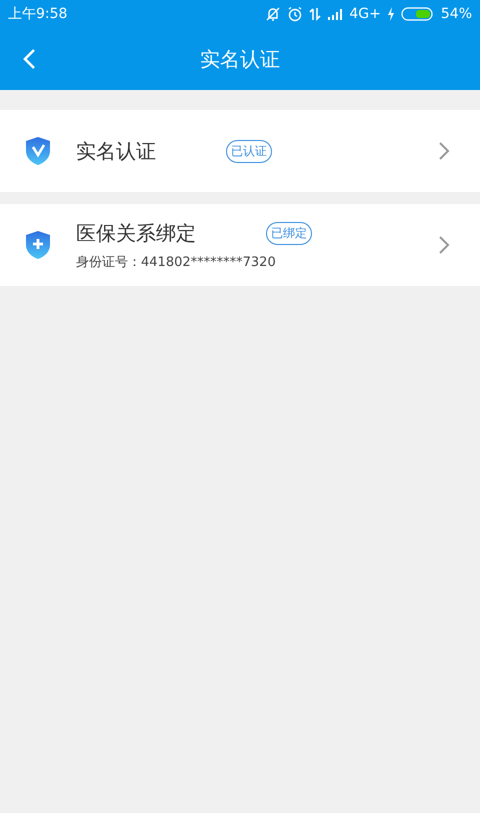 The width and height of the screenshot is (480, 813). What do you see at coordinates (176, 262) in the screenshot?
I see `id-number: 身份证号：441802********7320` at bounding box center [176, 262].